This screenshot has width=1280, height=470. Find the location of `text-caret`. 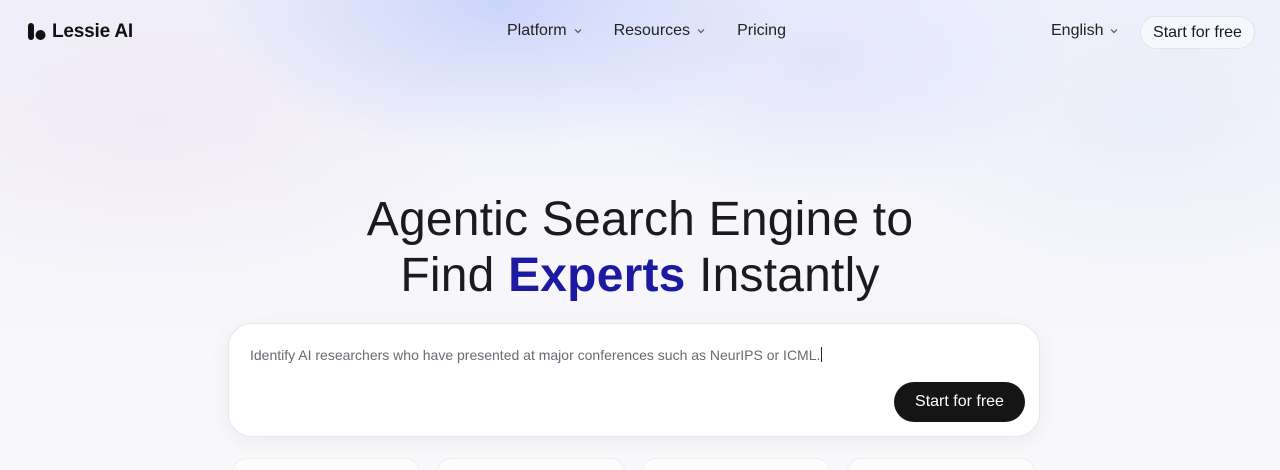

text-caret is located at coordinates (822, 354).